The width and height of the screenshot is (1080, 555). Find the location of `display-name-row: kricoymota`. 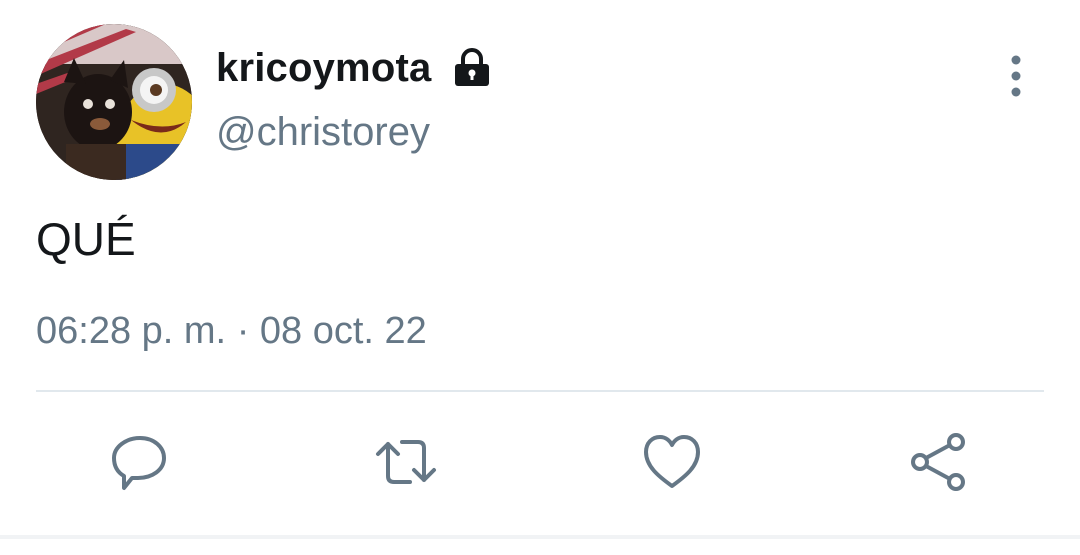

display-name-row: kricoymota is located at coordinates (354, 68).